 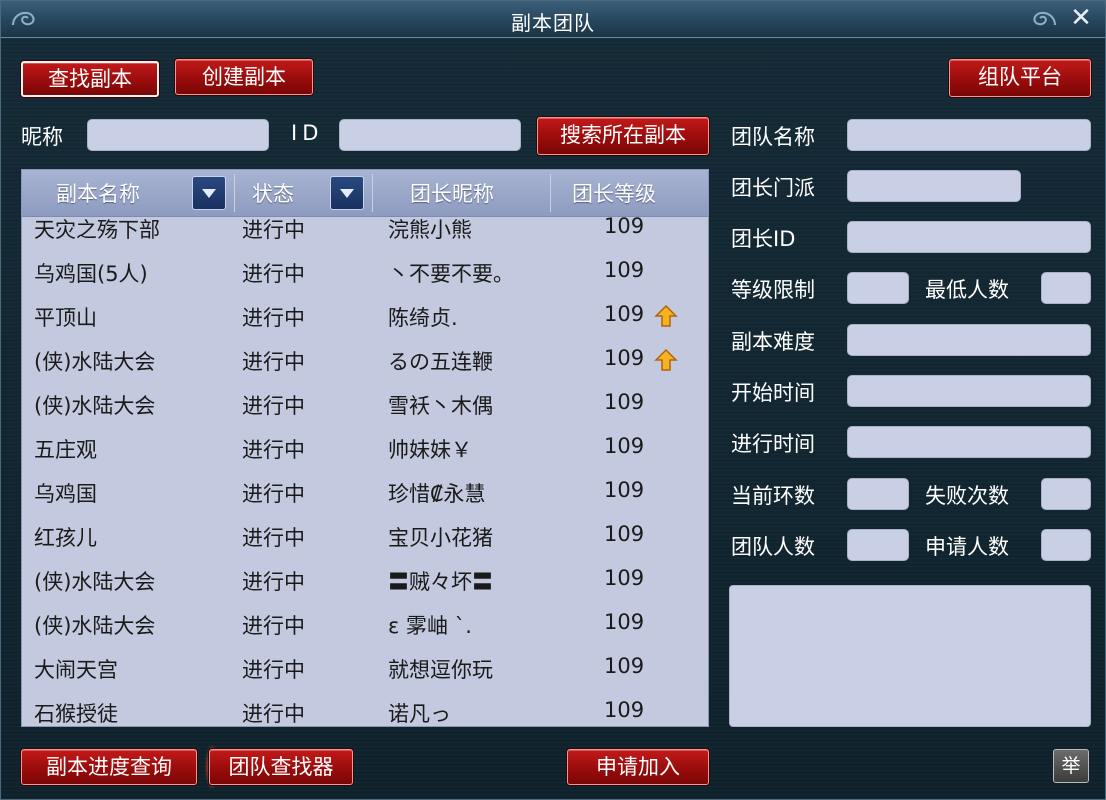 What do you see at coordinates (1044, 18) in the screenshot?
I see `swirl-ornament-icon` at bounding box center [1044, 18].